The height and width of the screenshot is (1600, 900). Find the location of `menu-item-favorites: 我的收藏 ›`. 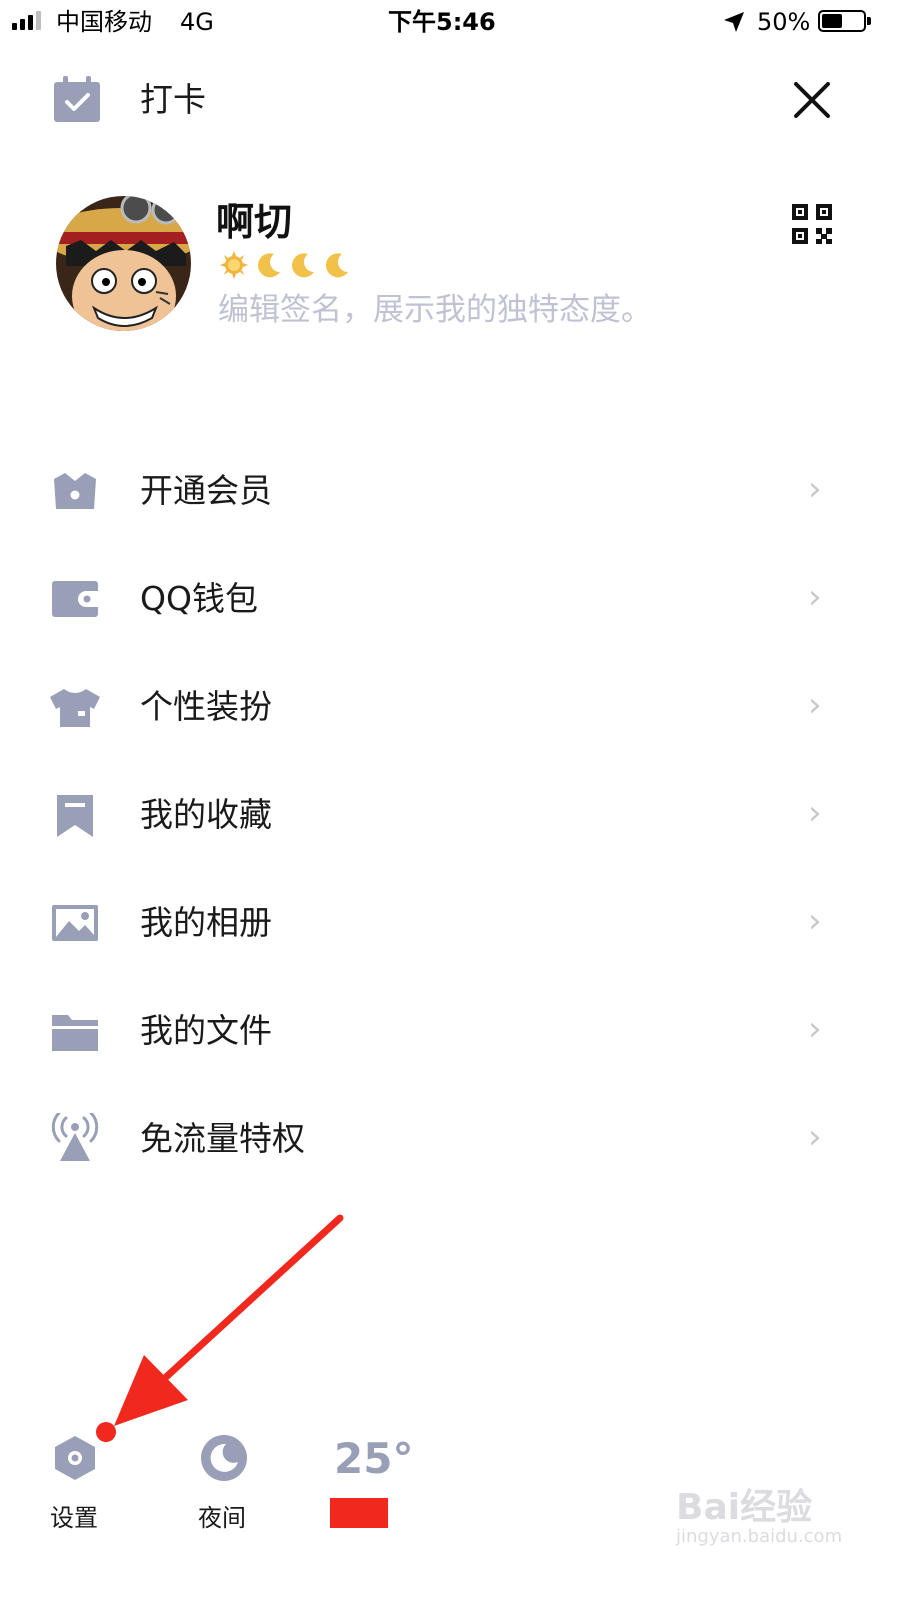

menu-item-favorites: 我的收藏 › is located at coordinates (450, 815).